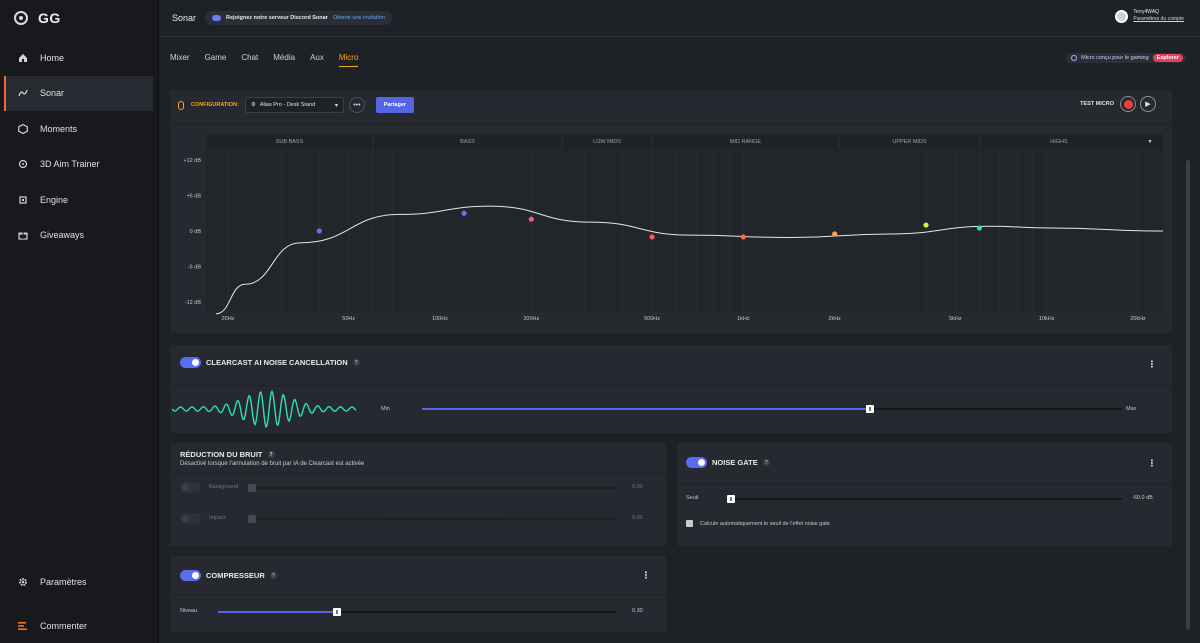  Describe the element at coordinates (70, 164) in the screenshot. I see `sidebar-item-label: 3D Aim Trainer` at that location.